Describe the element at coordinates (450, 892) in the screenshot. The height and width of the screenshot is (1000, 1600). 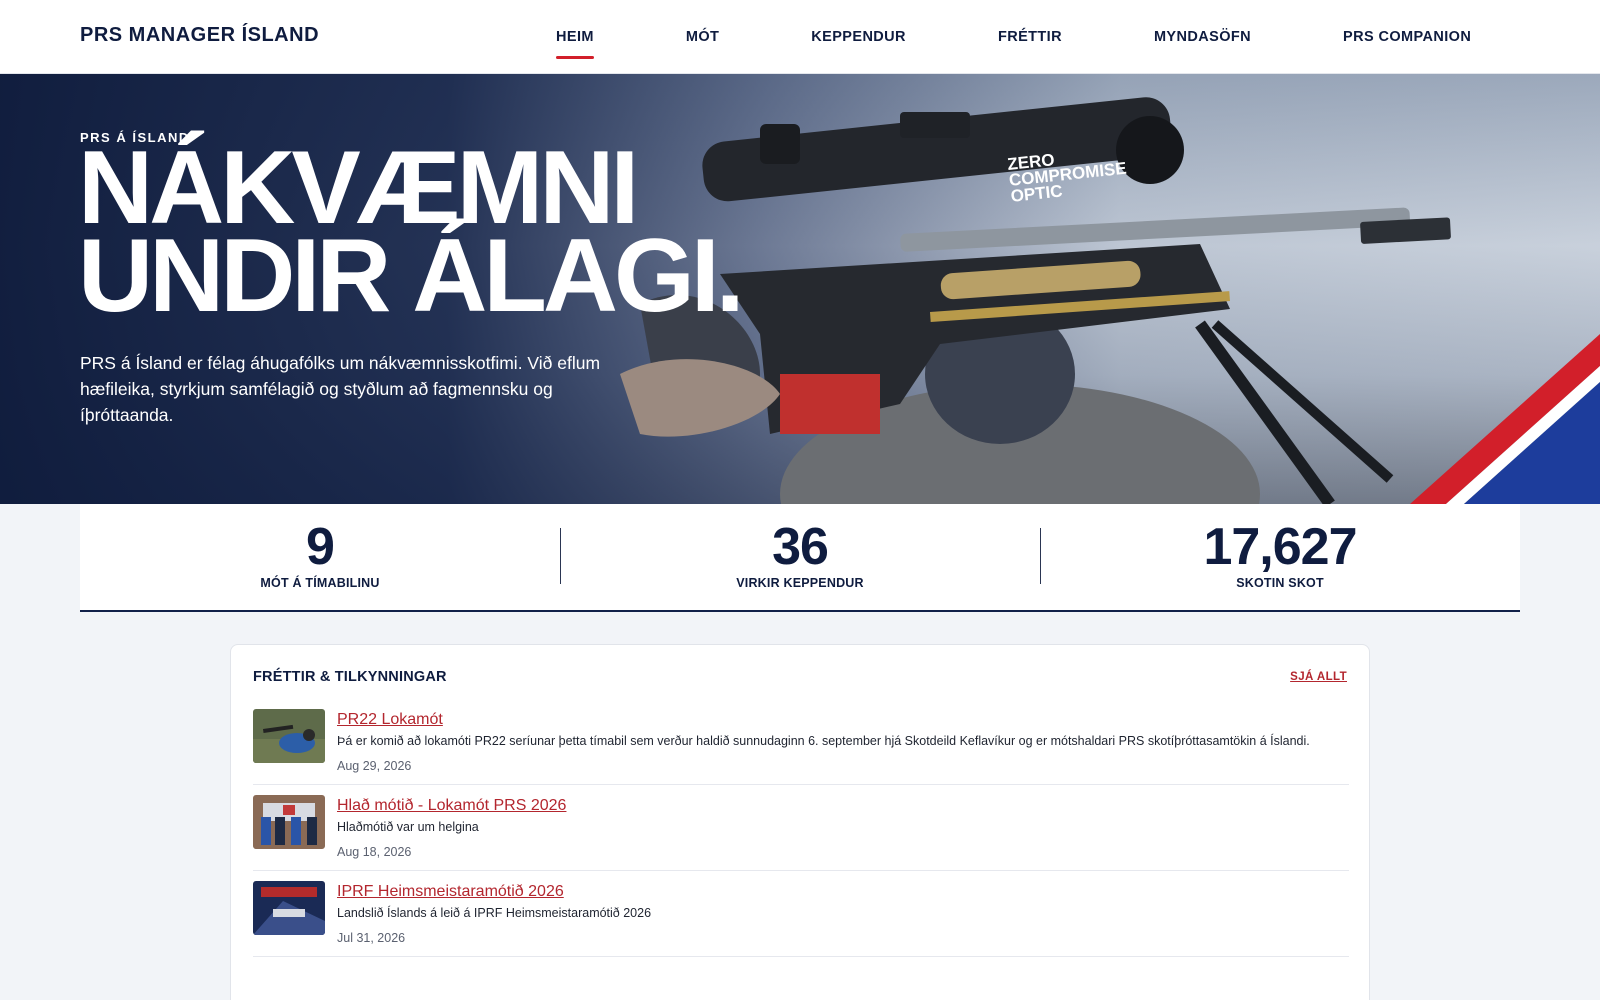
I see `news-item-title: IPRF Heimsmeistaramótið 2026` at that location.